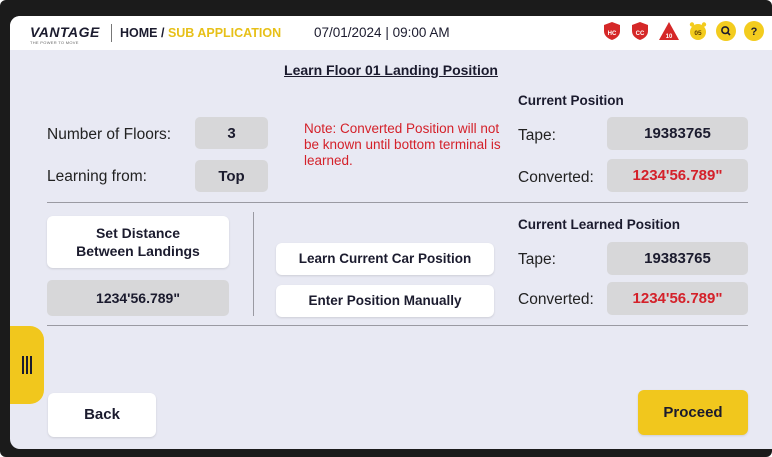  I want to click on current-tape-value: 19383765, so click(677, 133).